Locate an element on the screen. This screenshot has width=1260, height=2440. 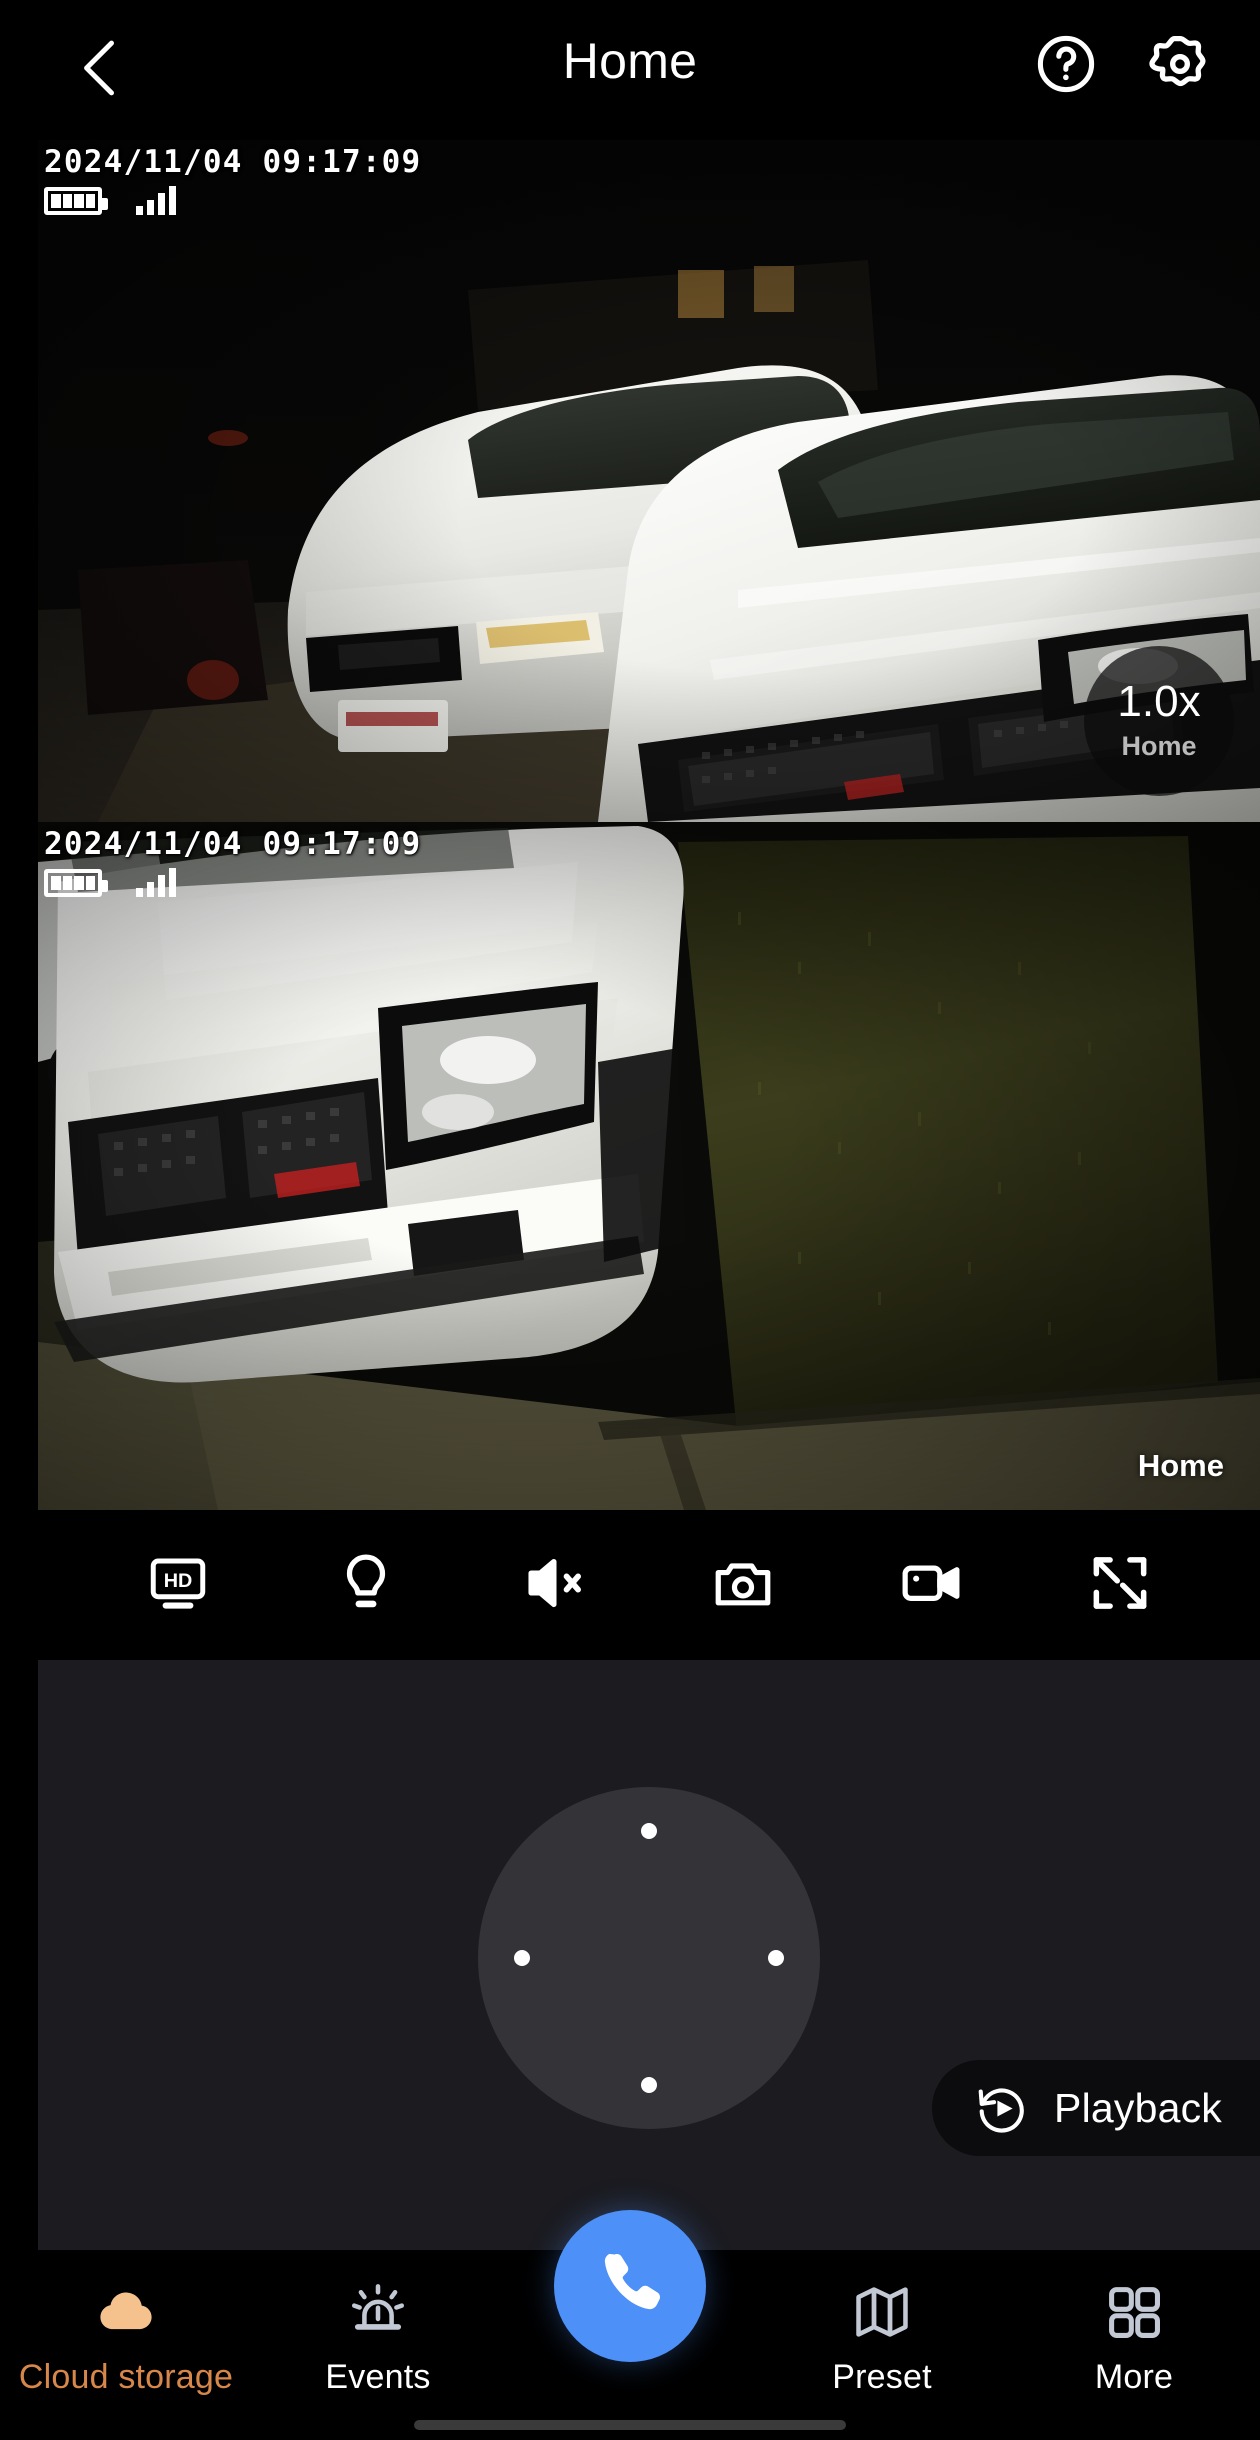
light-bulb-icon is located at coordinates (366, 1585).